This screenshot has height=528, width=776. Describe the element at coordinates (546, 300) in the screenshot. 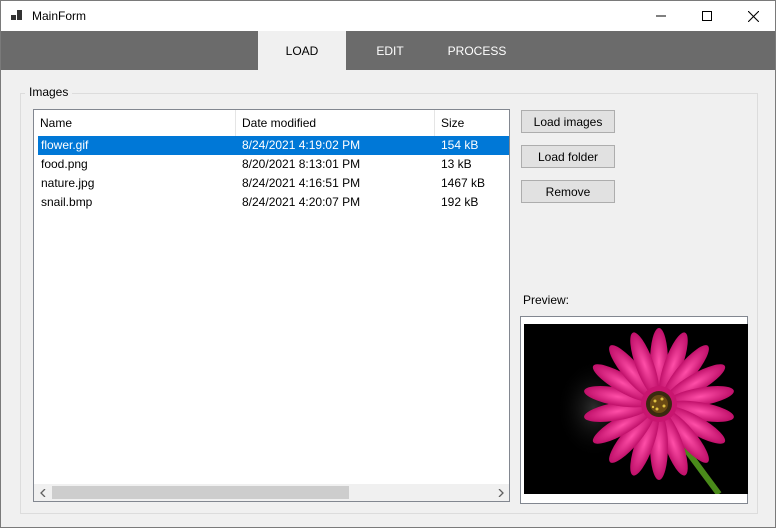

I see `preview-label: Preview:` at that location.